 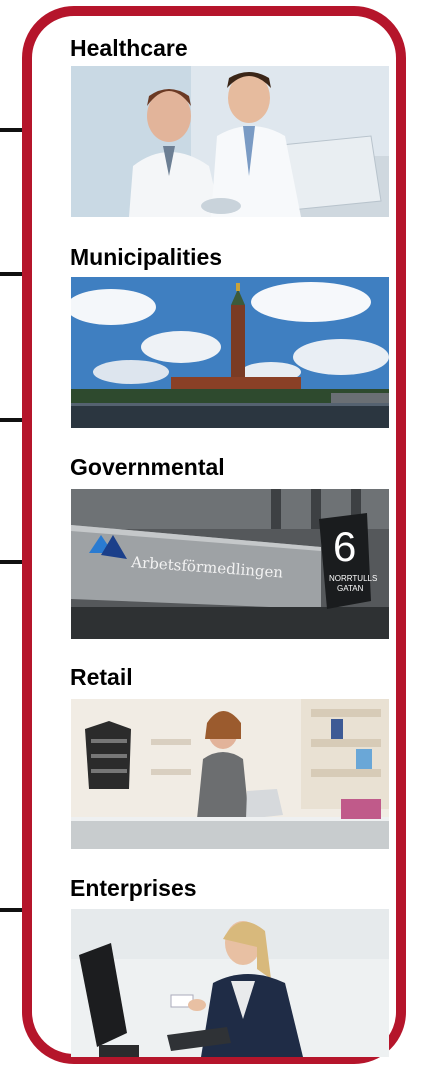 What do you see at coordinates (101, 677) in the screenshot?
I see `section-title-retail: Retail` at bounding box center [101, 677].